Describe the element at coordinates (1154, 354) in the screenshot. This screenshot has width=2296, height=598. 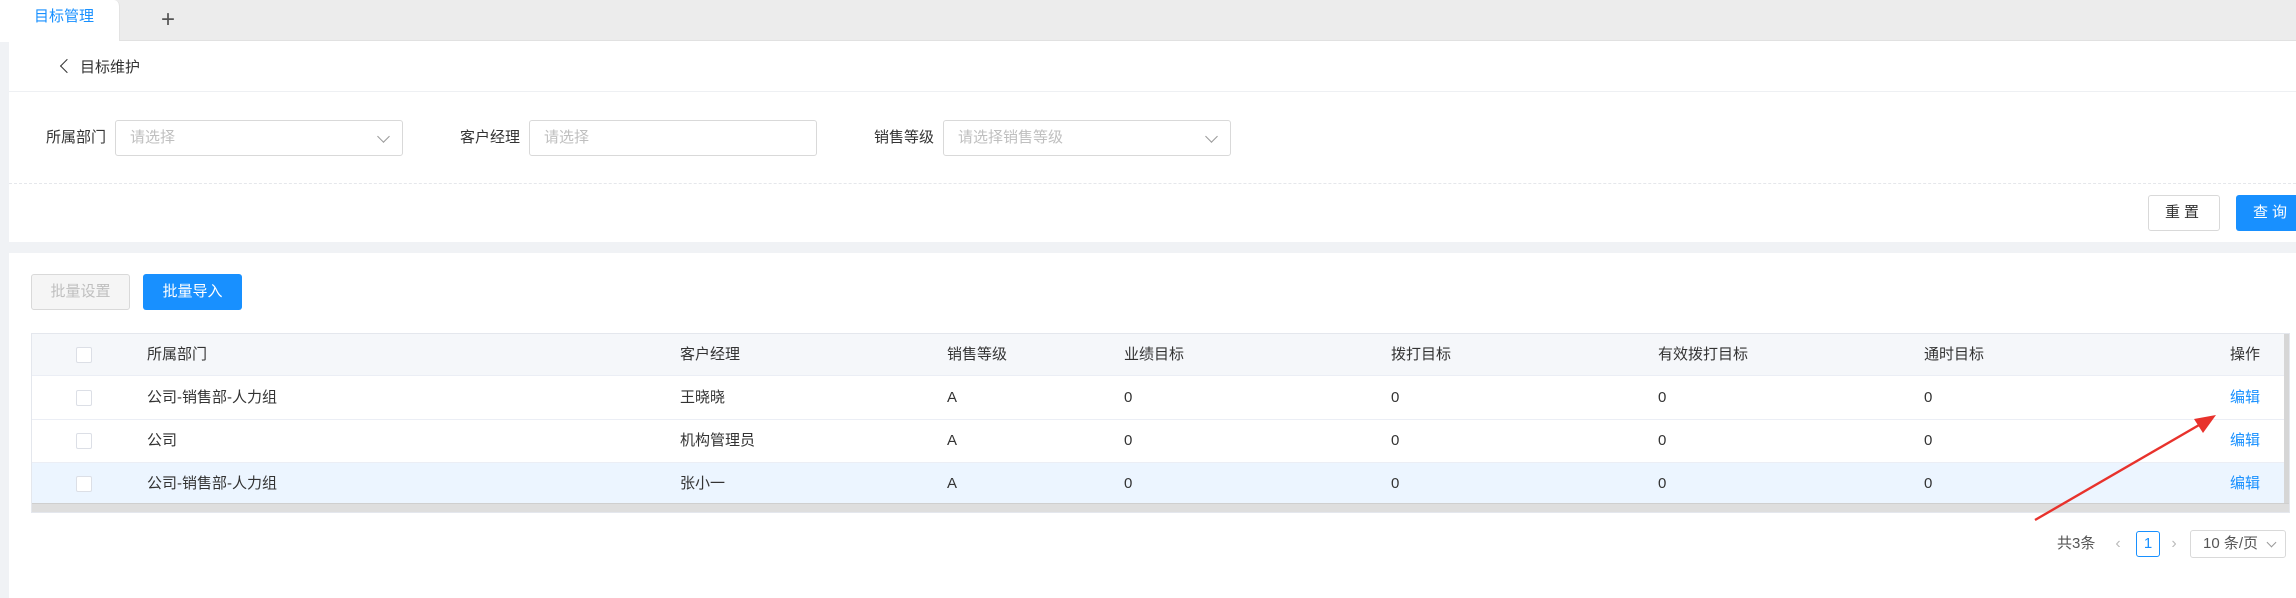
I see `col-header-perf: 业绩目标` at that location.